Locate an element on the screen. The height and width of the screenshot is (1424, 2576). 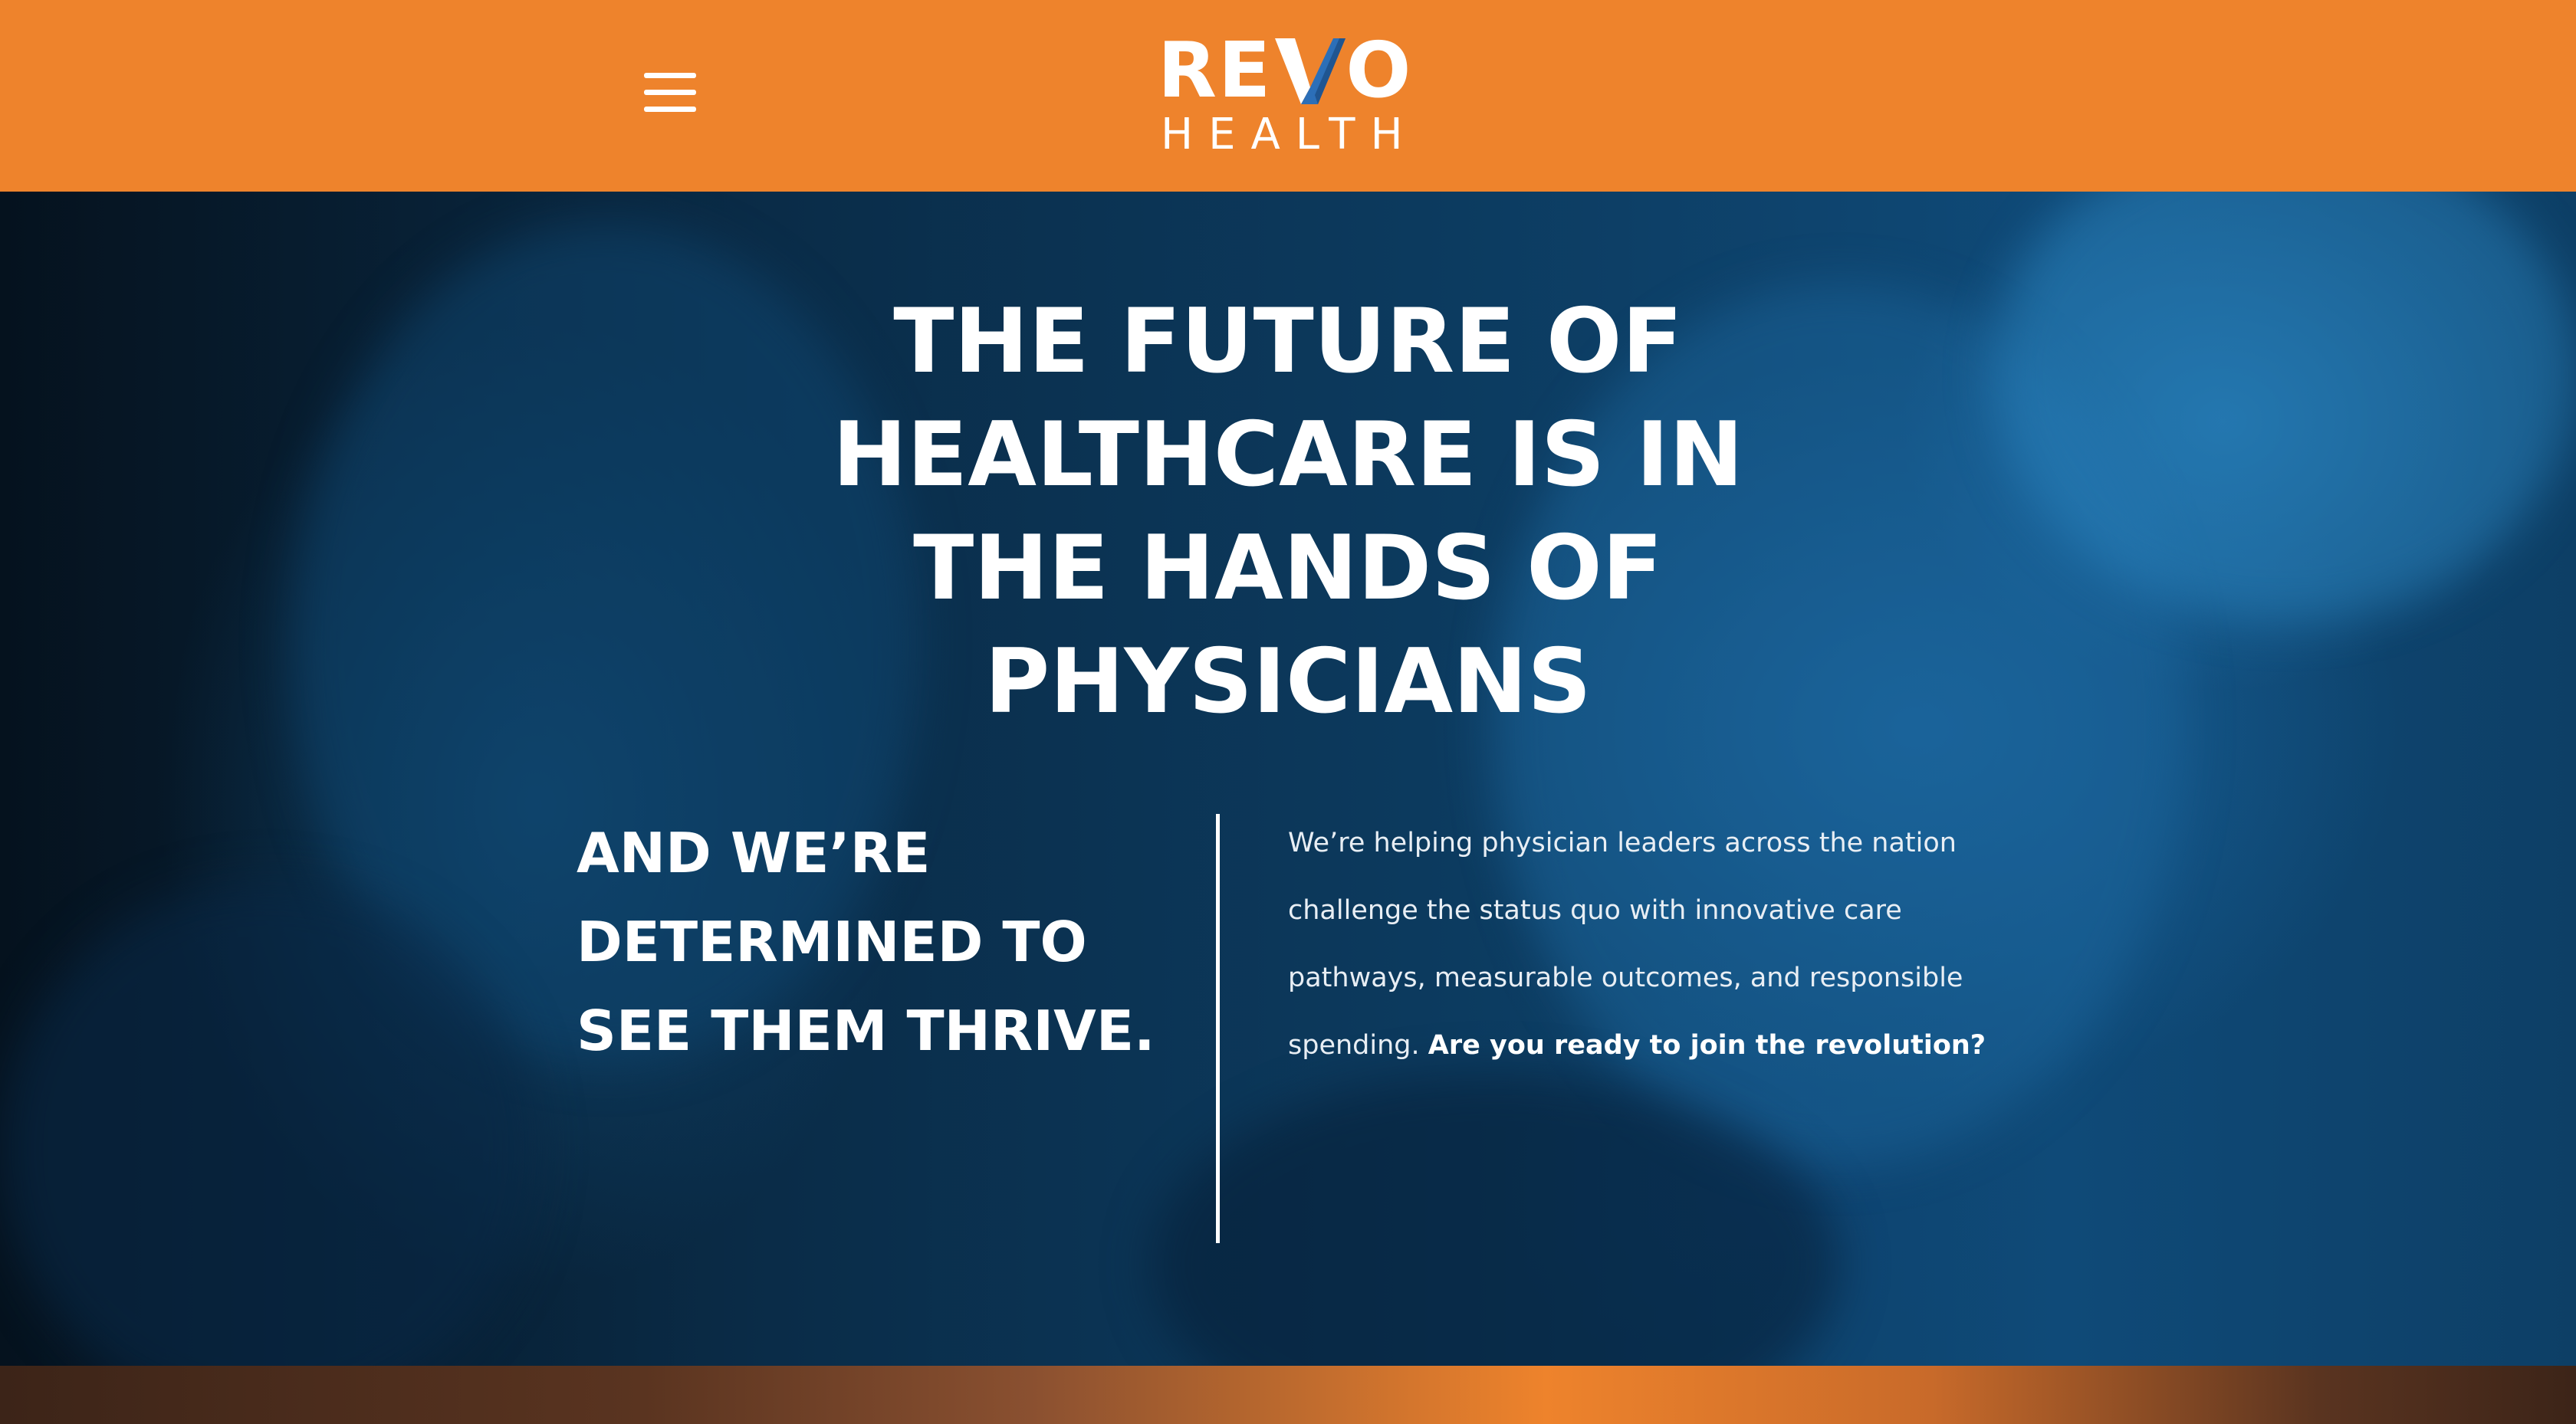
subheadline-line: SEE THEM THRIVE. is located at coordinates (866, 1031).